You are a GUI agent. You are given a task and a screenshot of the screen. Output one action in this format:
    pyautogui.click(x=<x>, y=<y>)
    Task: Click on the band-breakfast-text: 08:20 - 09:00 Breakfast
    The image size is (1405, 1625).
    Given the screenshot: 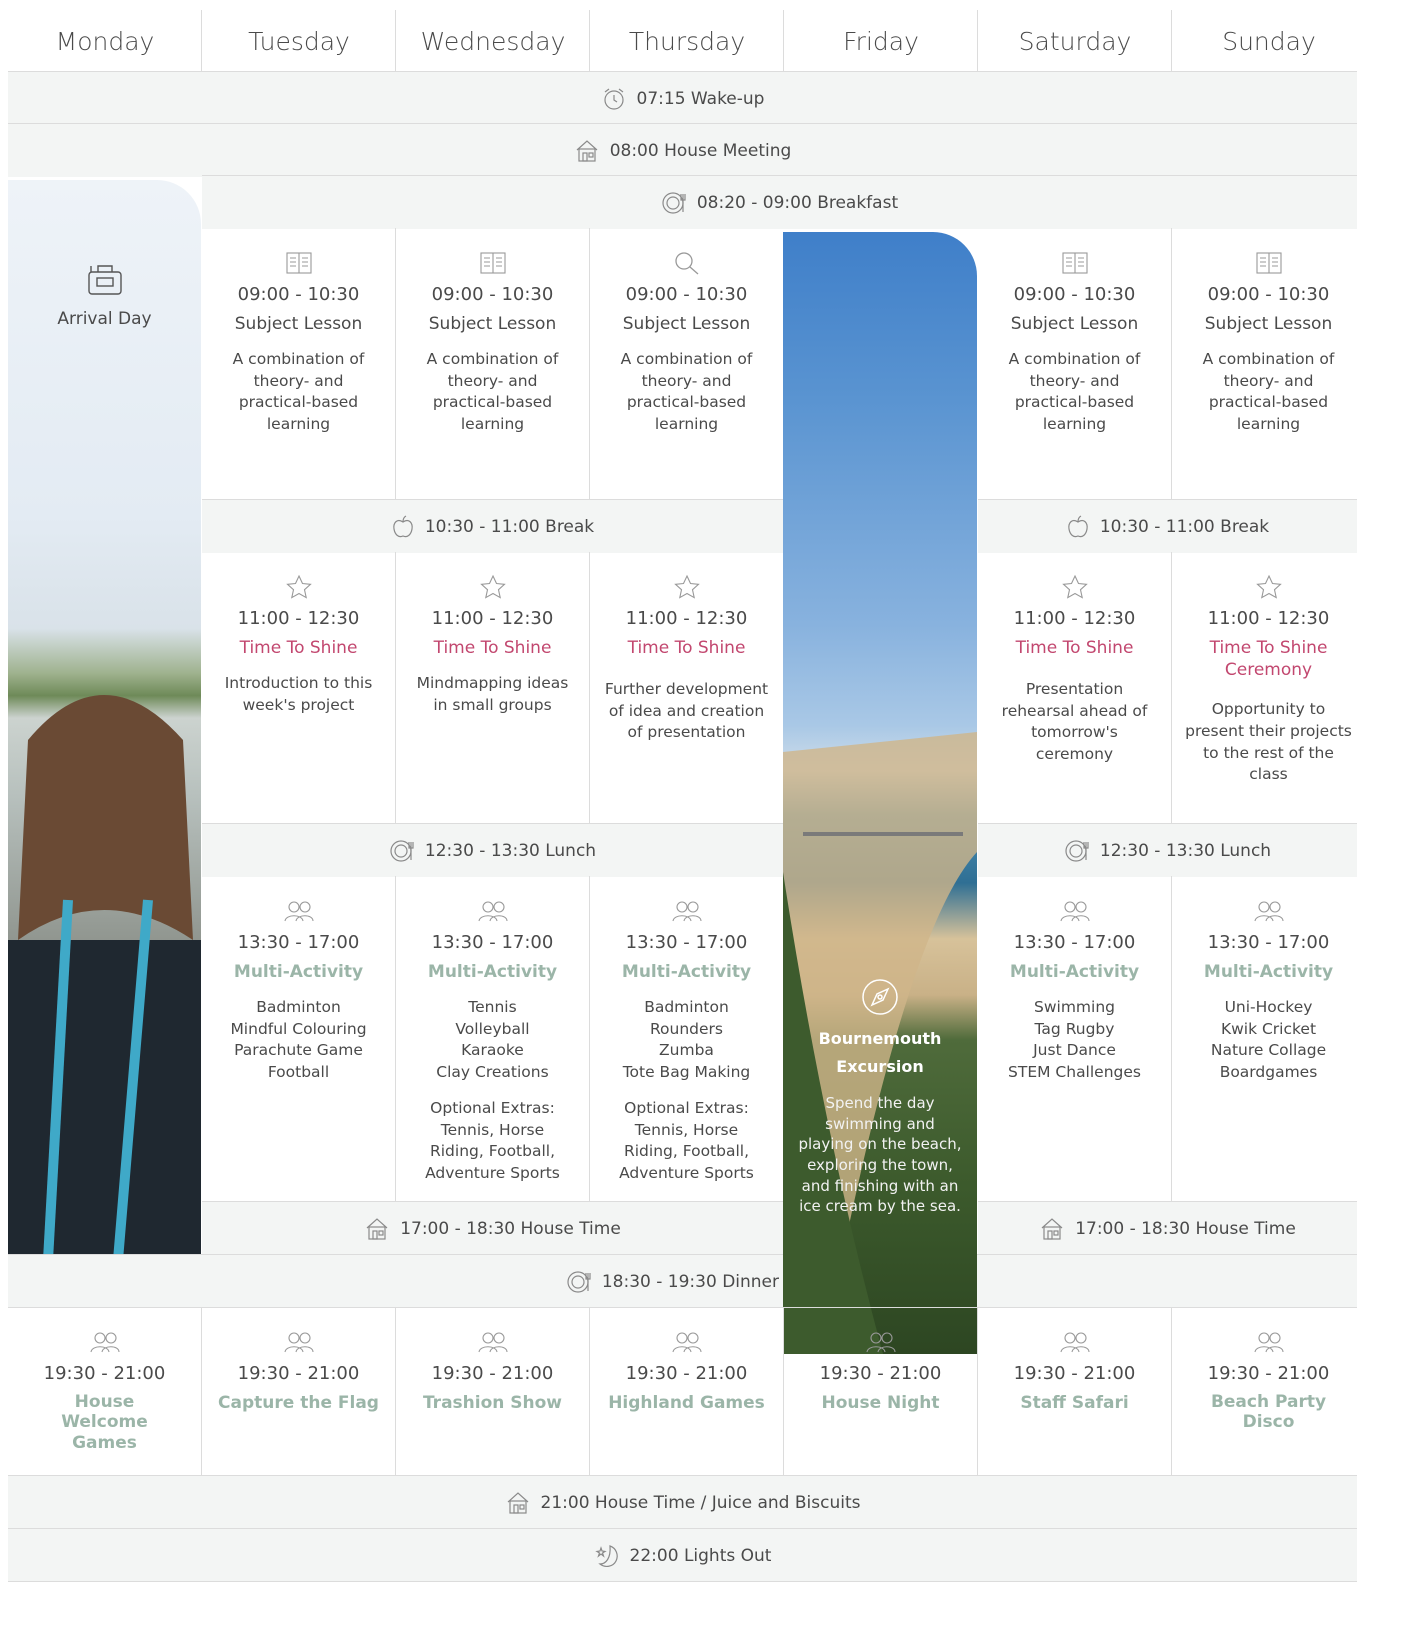 What is the action you would take?
    pyautogui.click(x=797, y=202)
    